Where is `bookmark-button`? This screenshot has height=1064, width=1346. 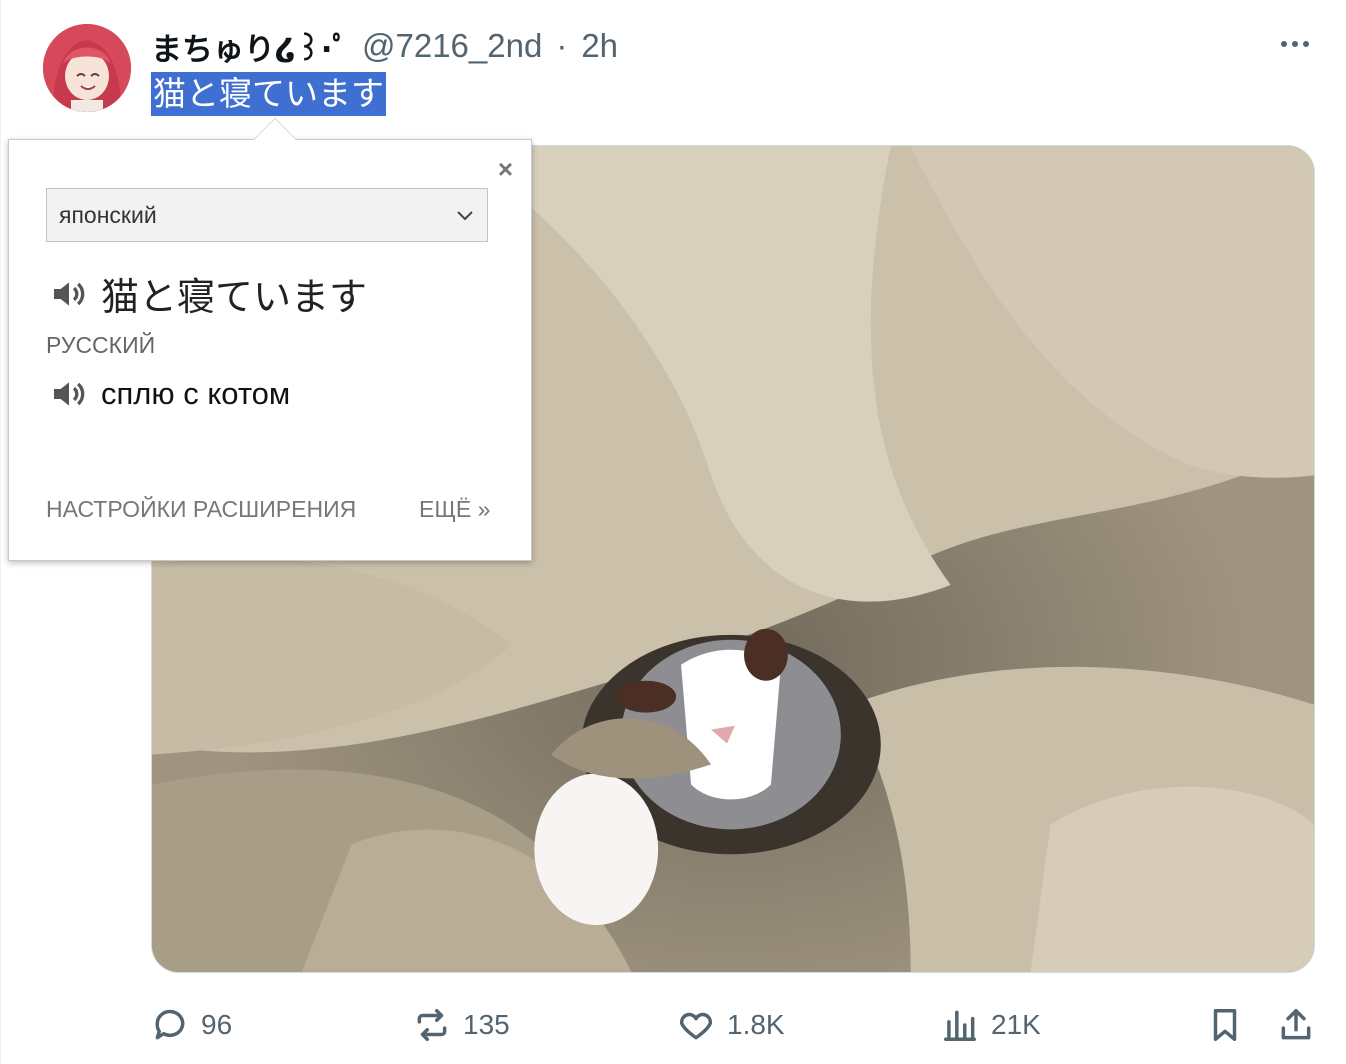
bookmark-button is located at coordinates (1225, 1025).